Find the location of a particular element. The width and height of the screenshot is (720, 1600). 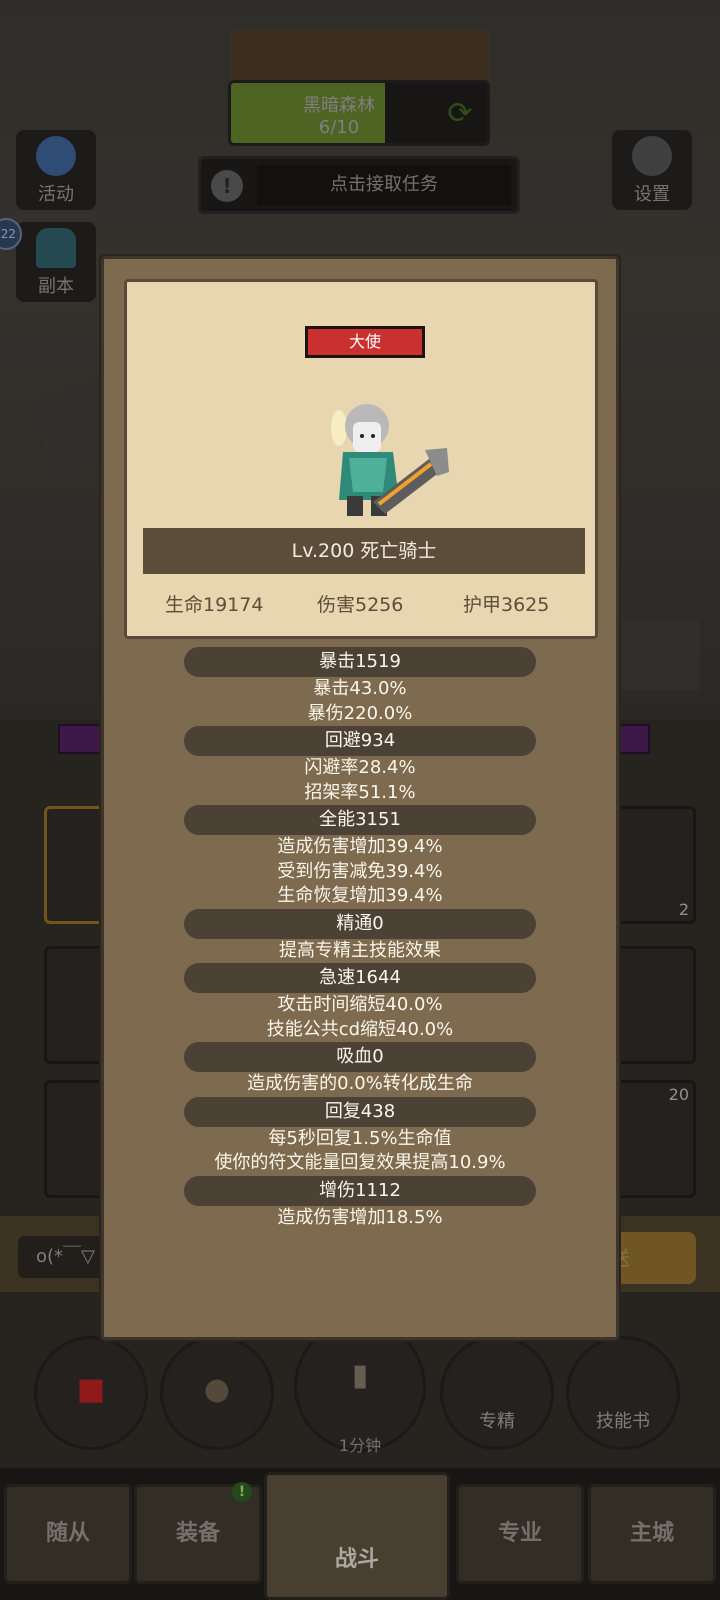

stat-detail: 造成伤害的0.0%转化成生命 is located at coordinates (360, 1083).